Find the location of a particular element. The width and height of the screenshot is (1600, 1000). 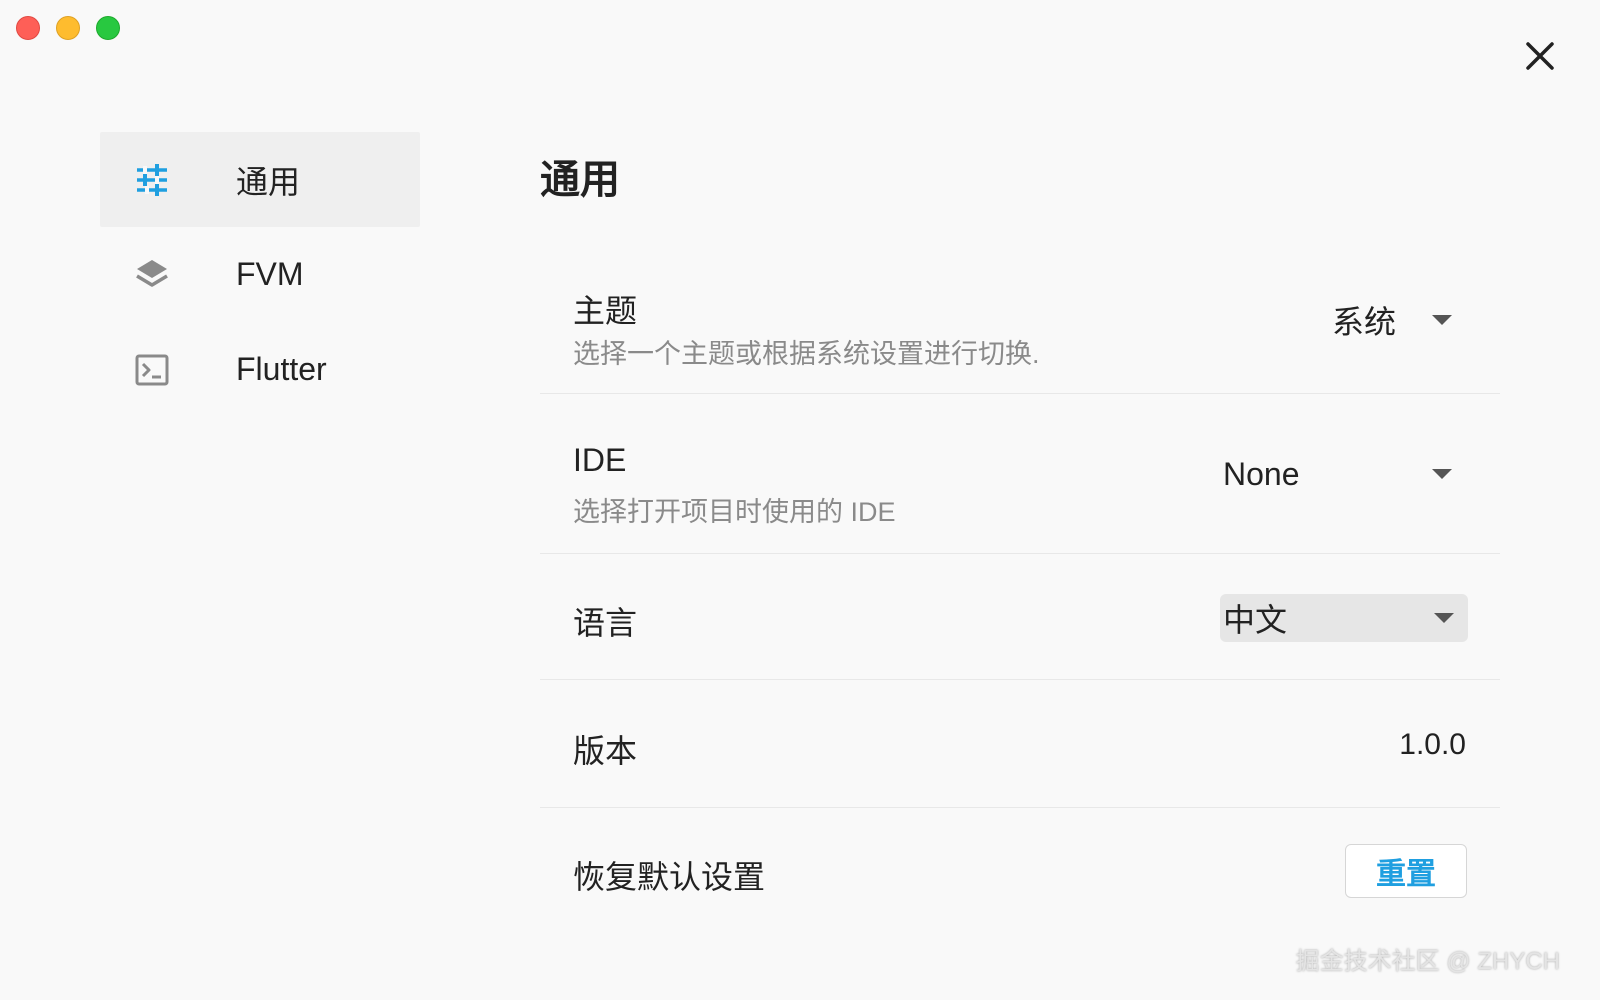

ide-title: IDE is located at coordinates (600, 460).